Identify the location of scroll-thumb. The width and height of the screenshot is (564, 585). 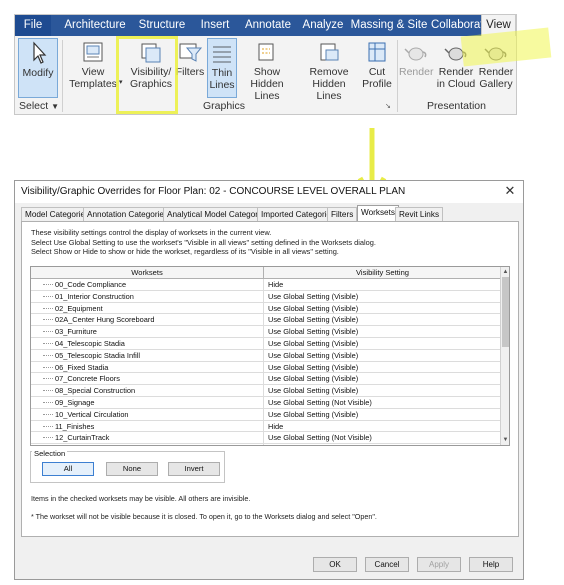
(505, 312).